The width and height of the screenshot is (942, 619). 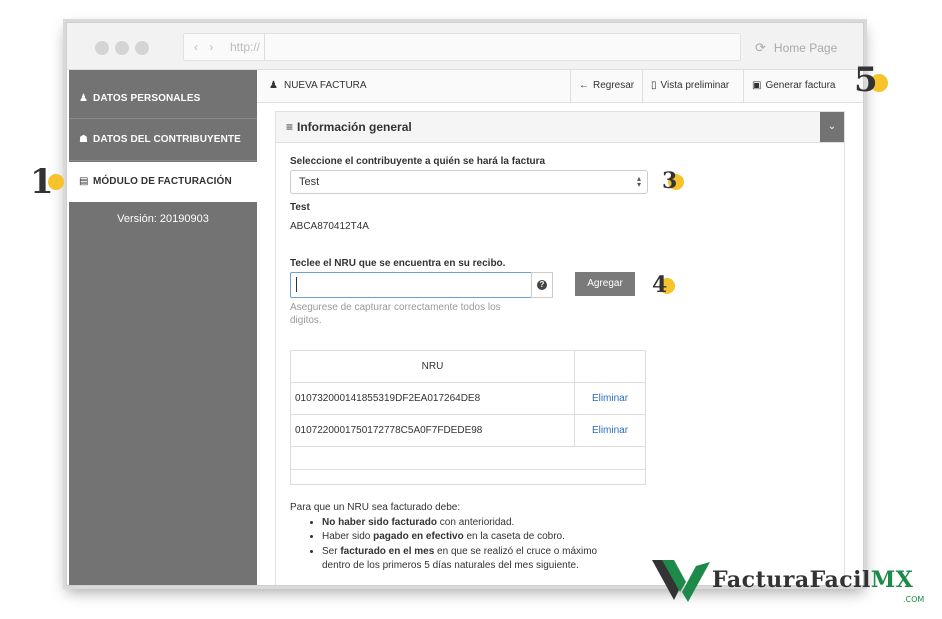 I want to click on help-button: ?, so click(x=542, y=285).